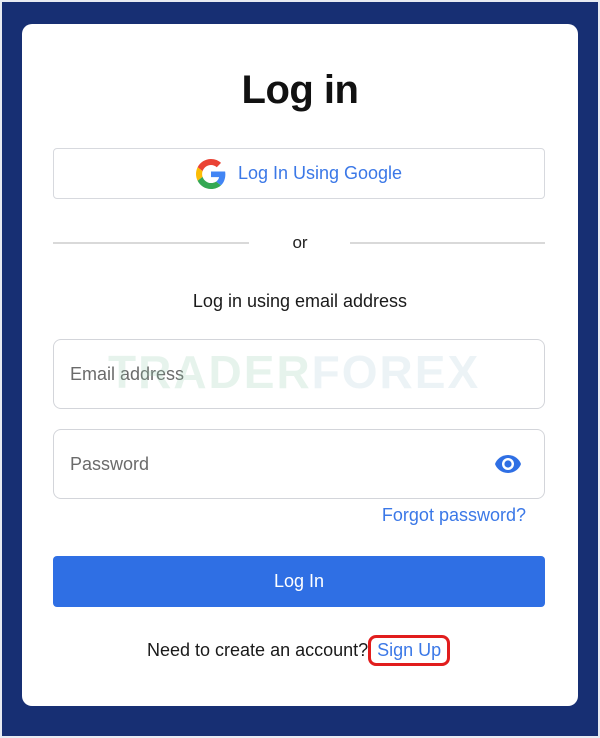 The height and width of the screenshot is (738, 600). What do you see at coordinates (300, 242) in the screenshot?
I see `divider-text: or` at bounding box center [300, 242].